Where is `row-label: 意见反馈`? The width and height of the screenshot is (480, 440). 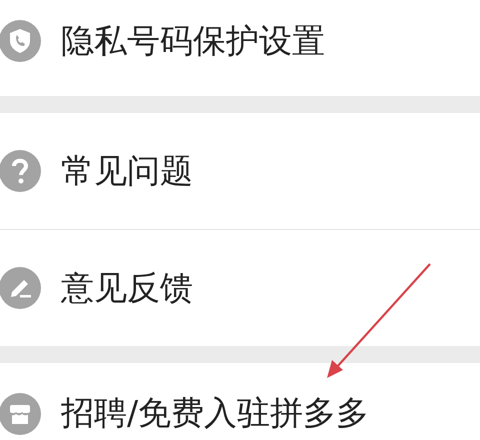 row-label: 意见反馈 is located at coordinates (127, 288).